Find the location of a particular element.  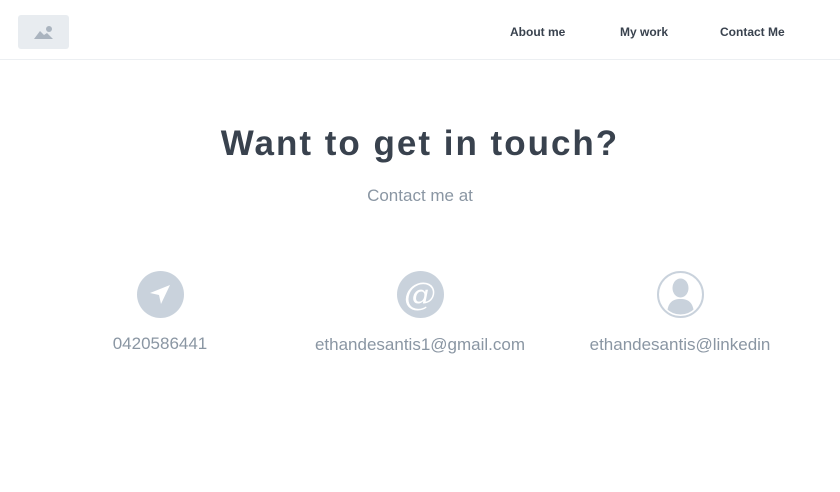

user-icon is located at coordinates (680, 296).